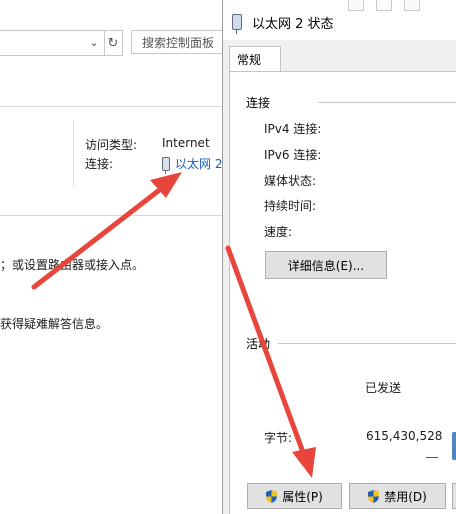 The image size is (456, 514). Describe the element at coordinates (404, 436) in the screenshot. I see `bytes-sent-value: 615,430,528` at that location.